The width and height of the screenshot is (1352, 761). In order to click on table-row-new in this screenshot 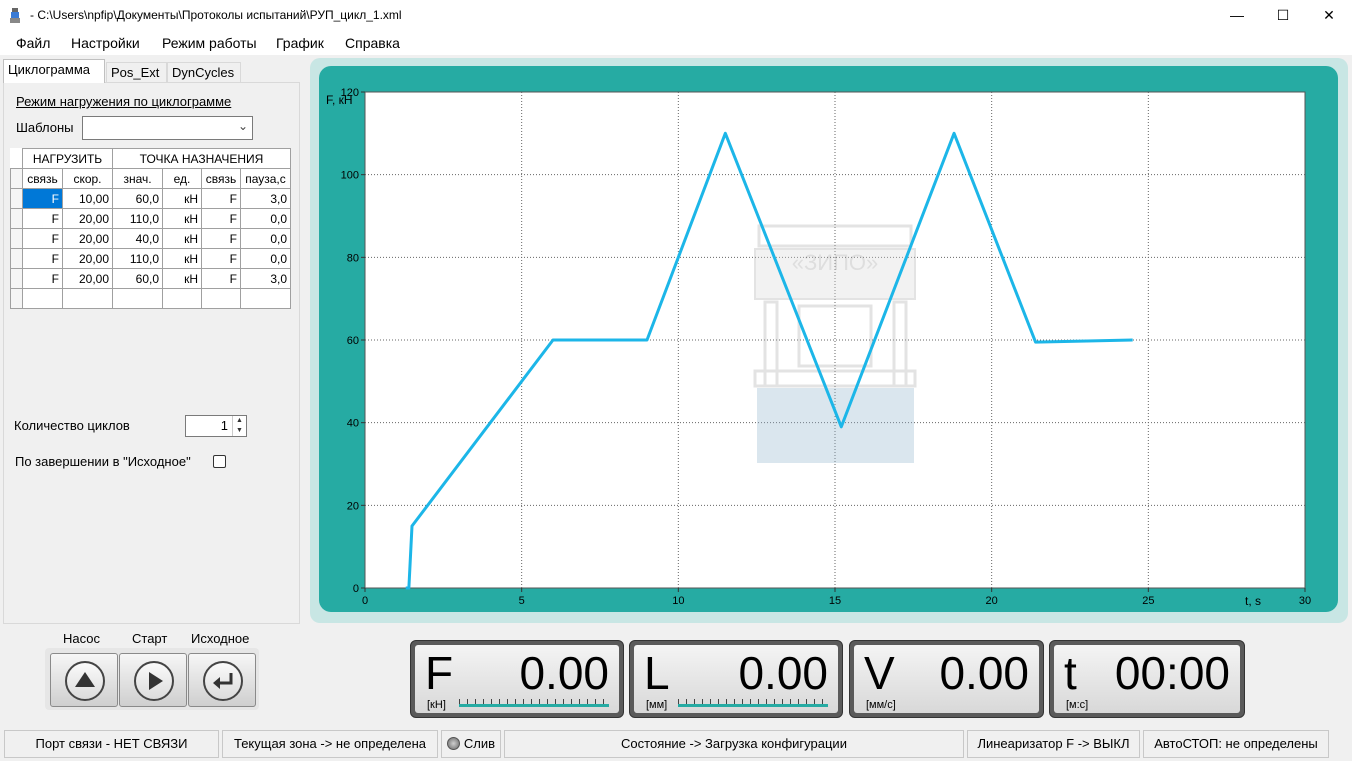, I will do `click(150, 298)`.